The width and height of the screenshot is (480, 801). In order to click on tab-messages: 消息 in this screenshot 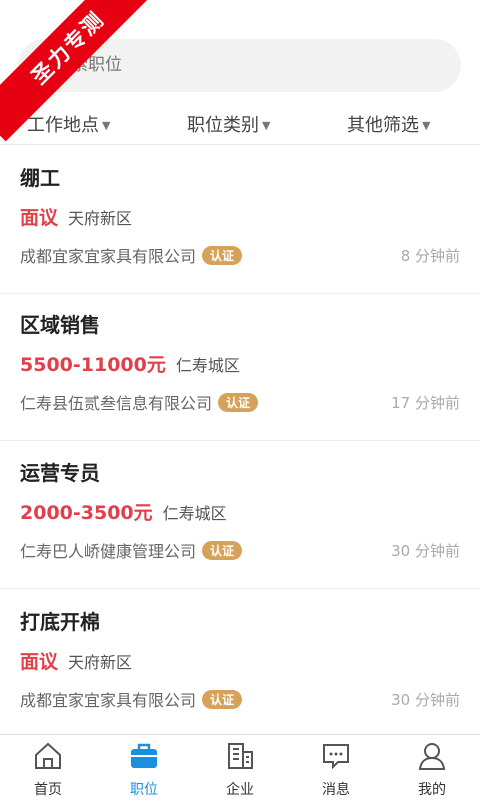, I will do `click(336, 768)`.